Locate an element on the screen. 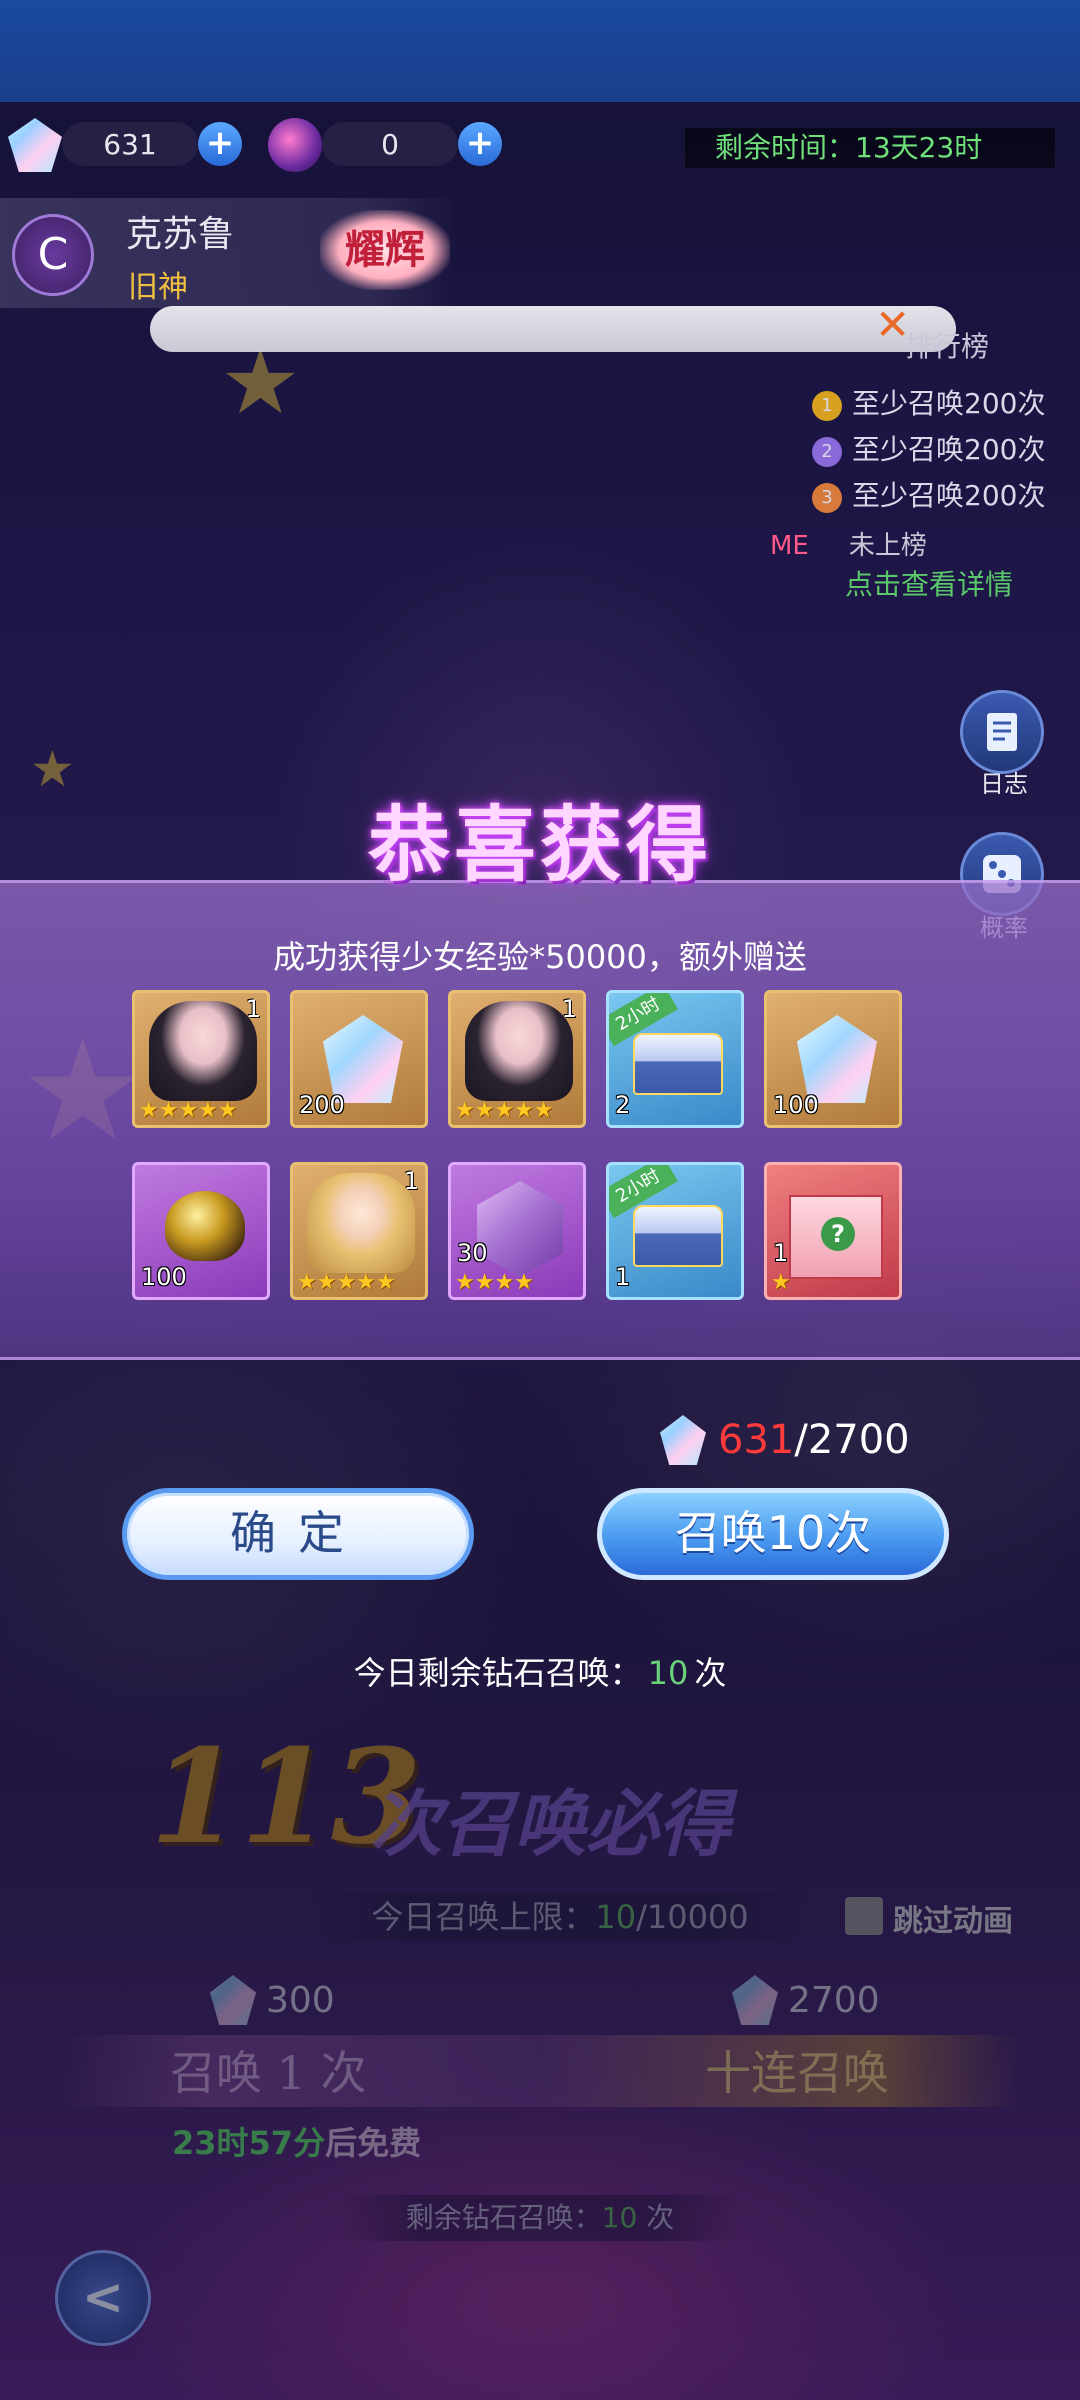  reward-message: 成功获得少女经验*50000，额外赠送 is located at coordinates (540, 957).